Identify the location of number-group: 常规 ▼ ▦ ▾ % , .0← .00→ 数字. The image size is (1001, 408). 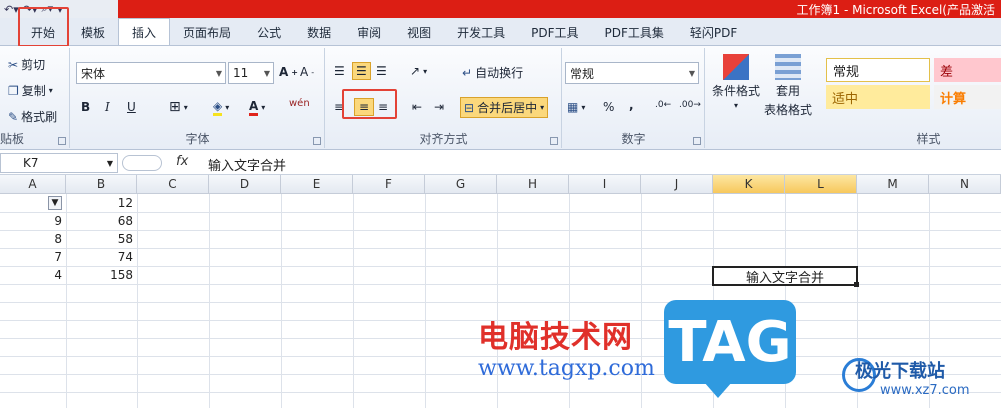
(634, 98).